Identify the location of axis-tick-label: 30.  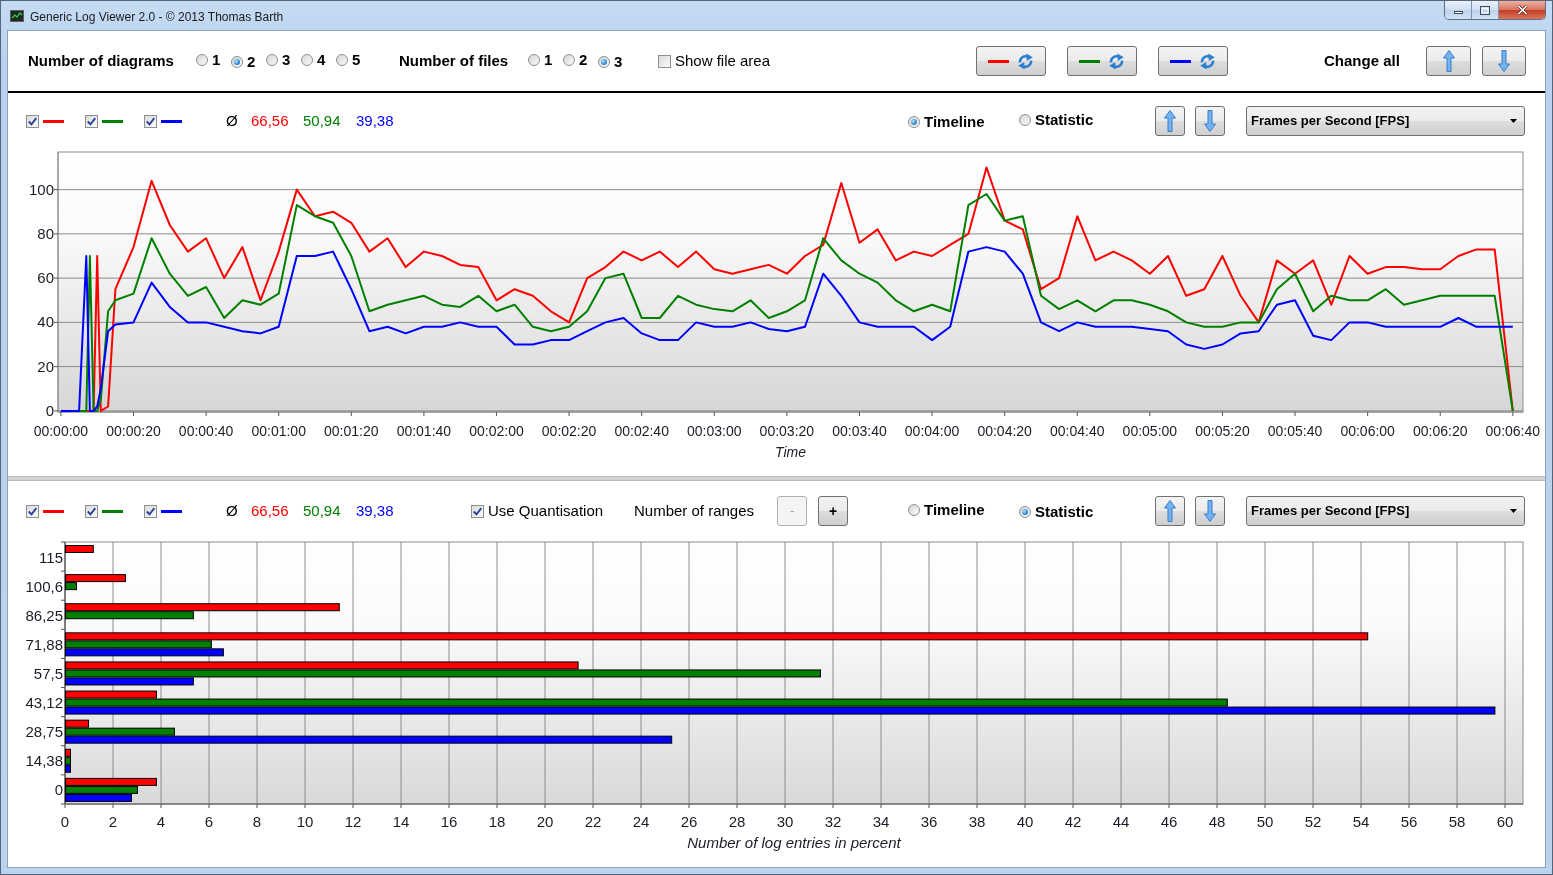
(785, 821).